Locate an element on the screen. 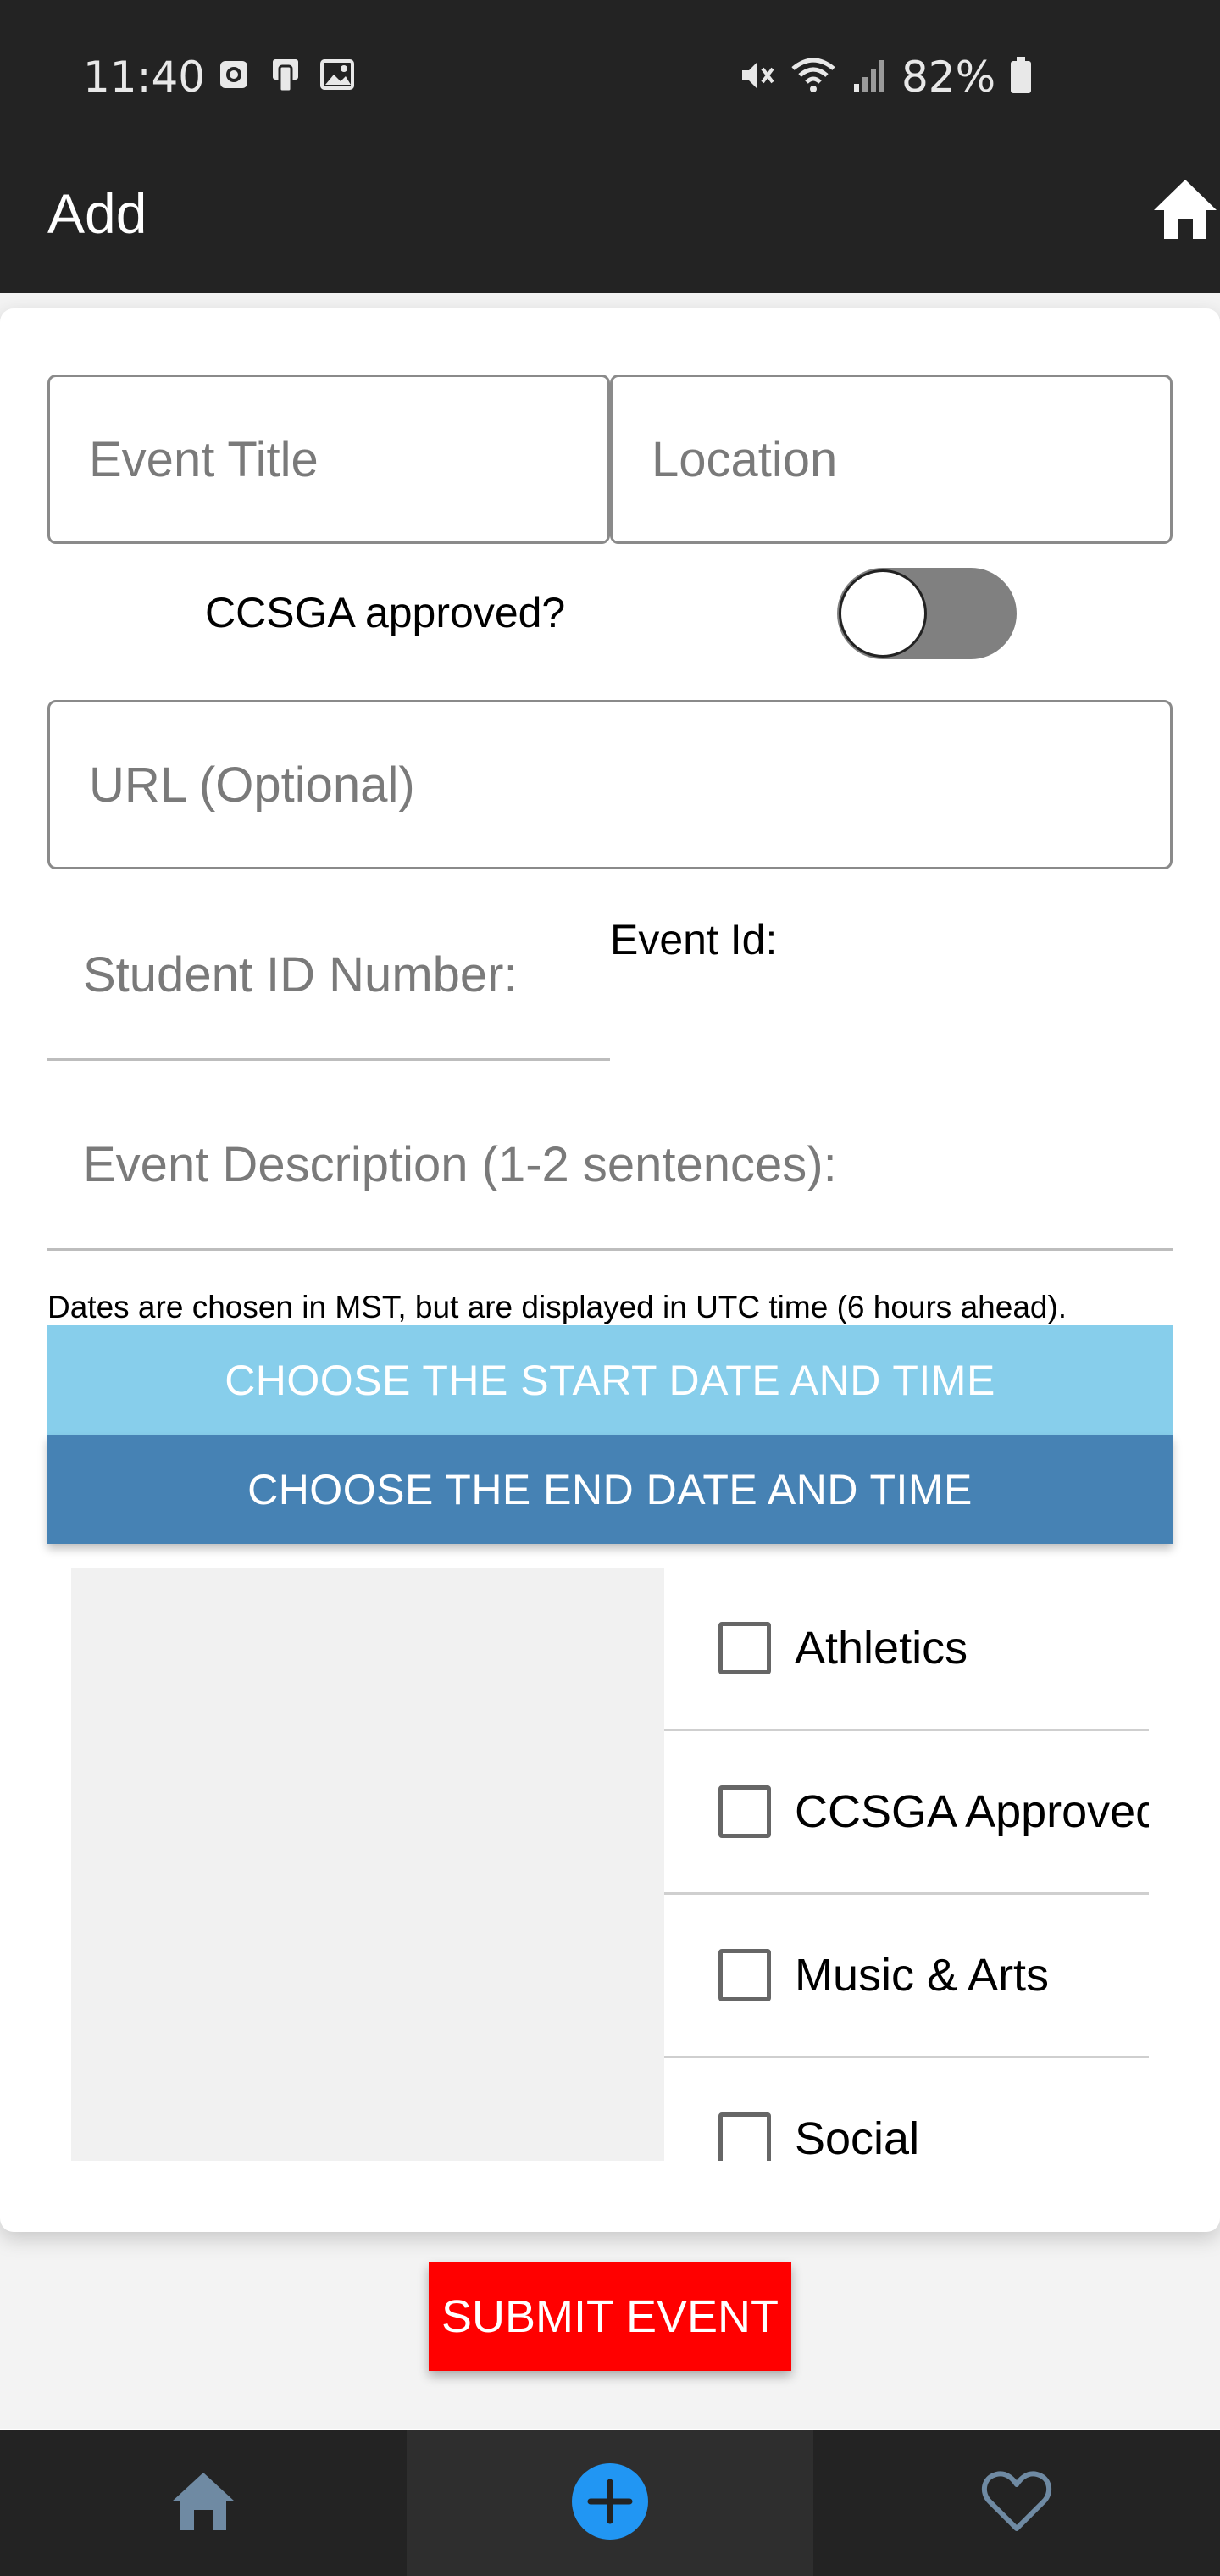  student-id-field is located at coordinates (328, 976).